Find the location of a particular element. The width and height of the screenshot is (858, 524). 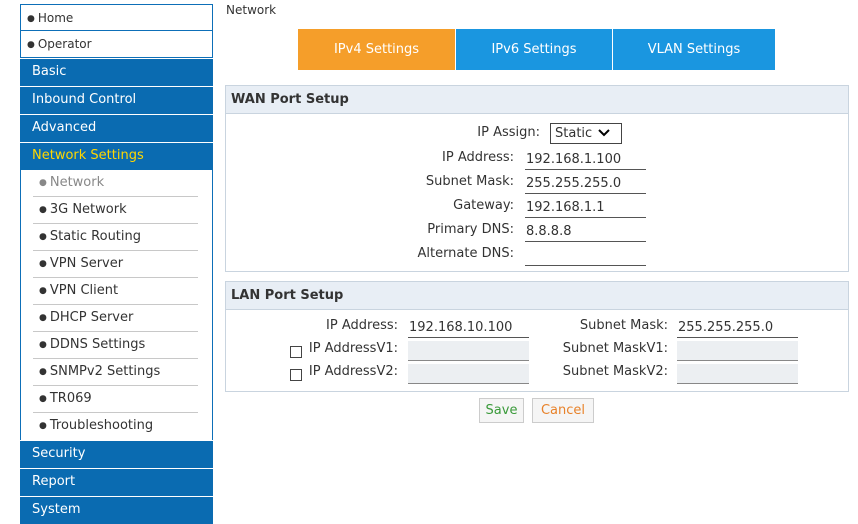

wan-subnet-mask-label: Subnet Mask: is located at coordinates (469, 181).